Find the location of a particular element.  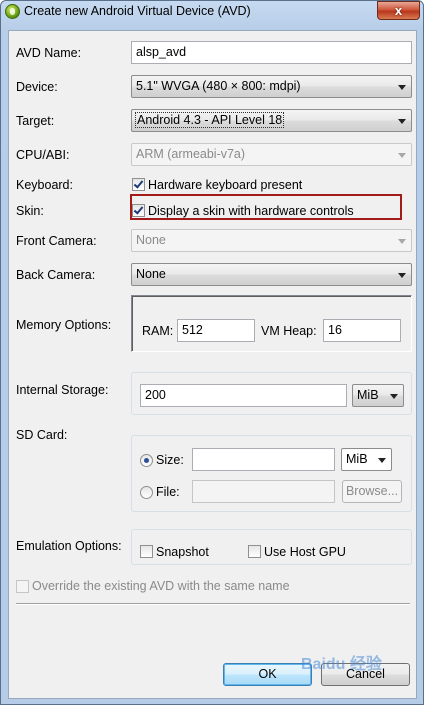

override-checkbox is located at coordinates (22, 586).